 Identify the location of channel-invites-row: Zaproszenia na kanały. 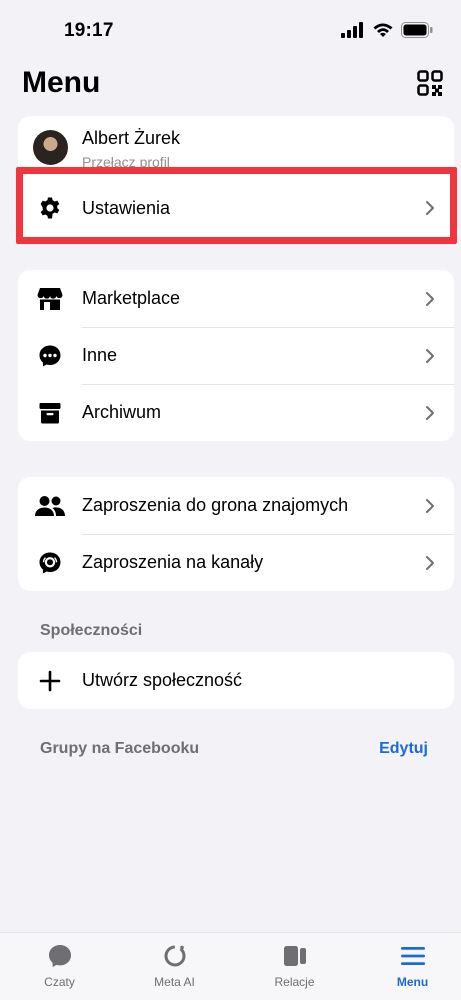
(236, 562).